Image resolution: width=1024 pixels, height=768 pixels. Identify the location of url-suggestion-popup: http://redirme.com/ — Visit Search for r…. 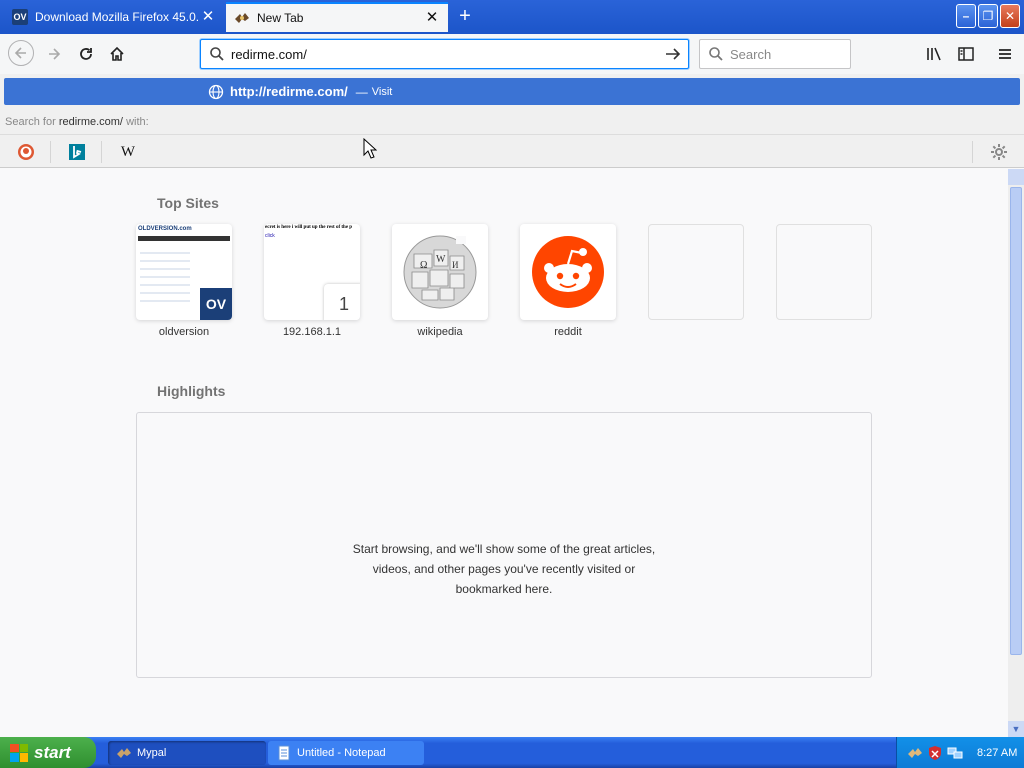
(512, 121).